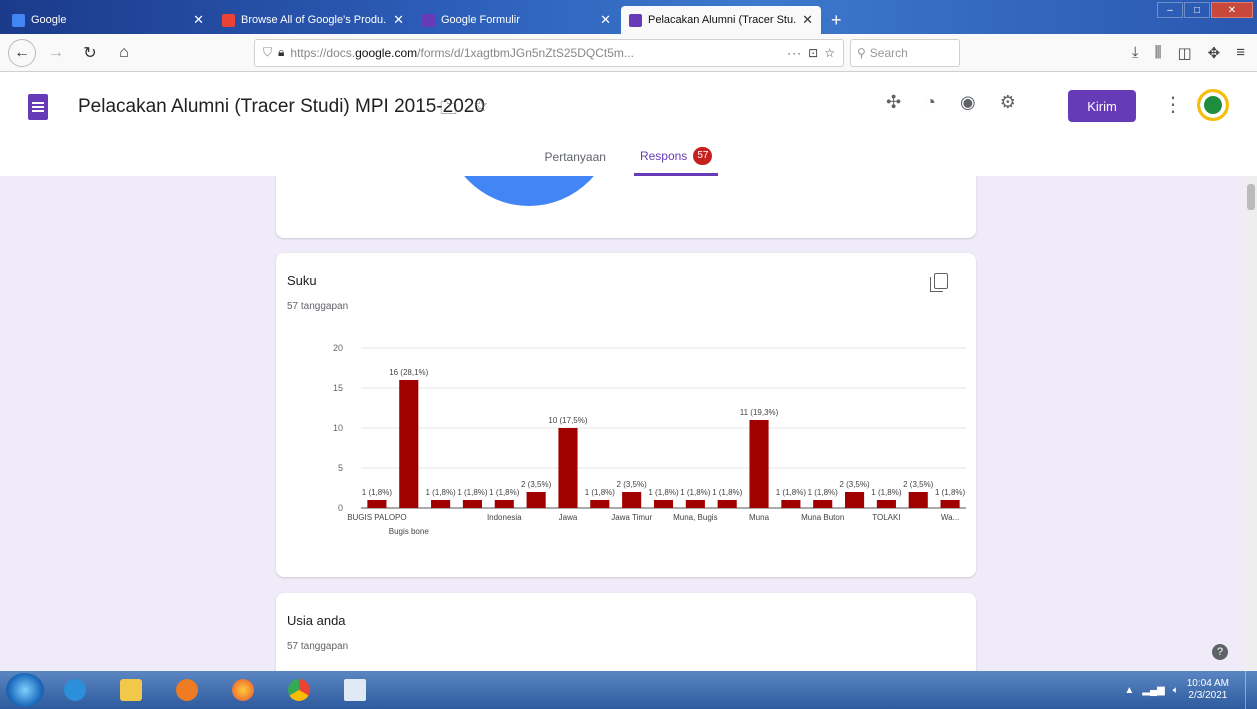 Image resolution: width=1257 pixels, height=709 pixels. What do you see at coordinates (836, 20) in the screenshot?
I see `new-tab-button: +` at bounding box center [836, 20].